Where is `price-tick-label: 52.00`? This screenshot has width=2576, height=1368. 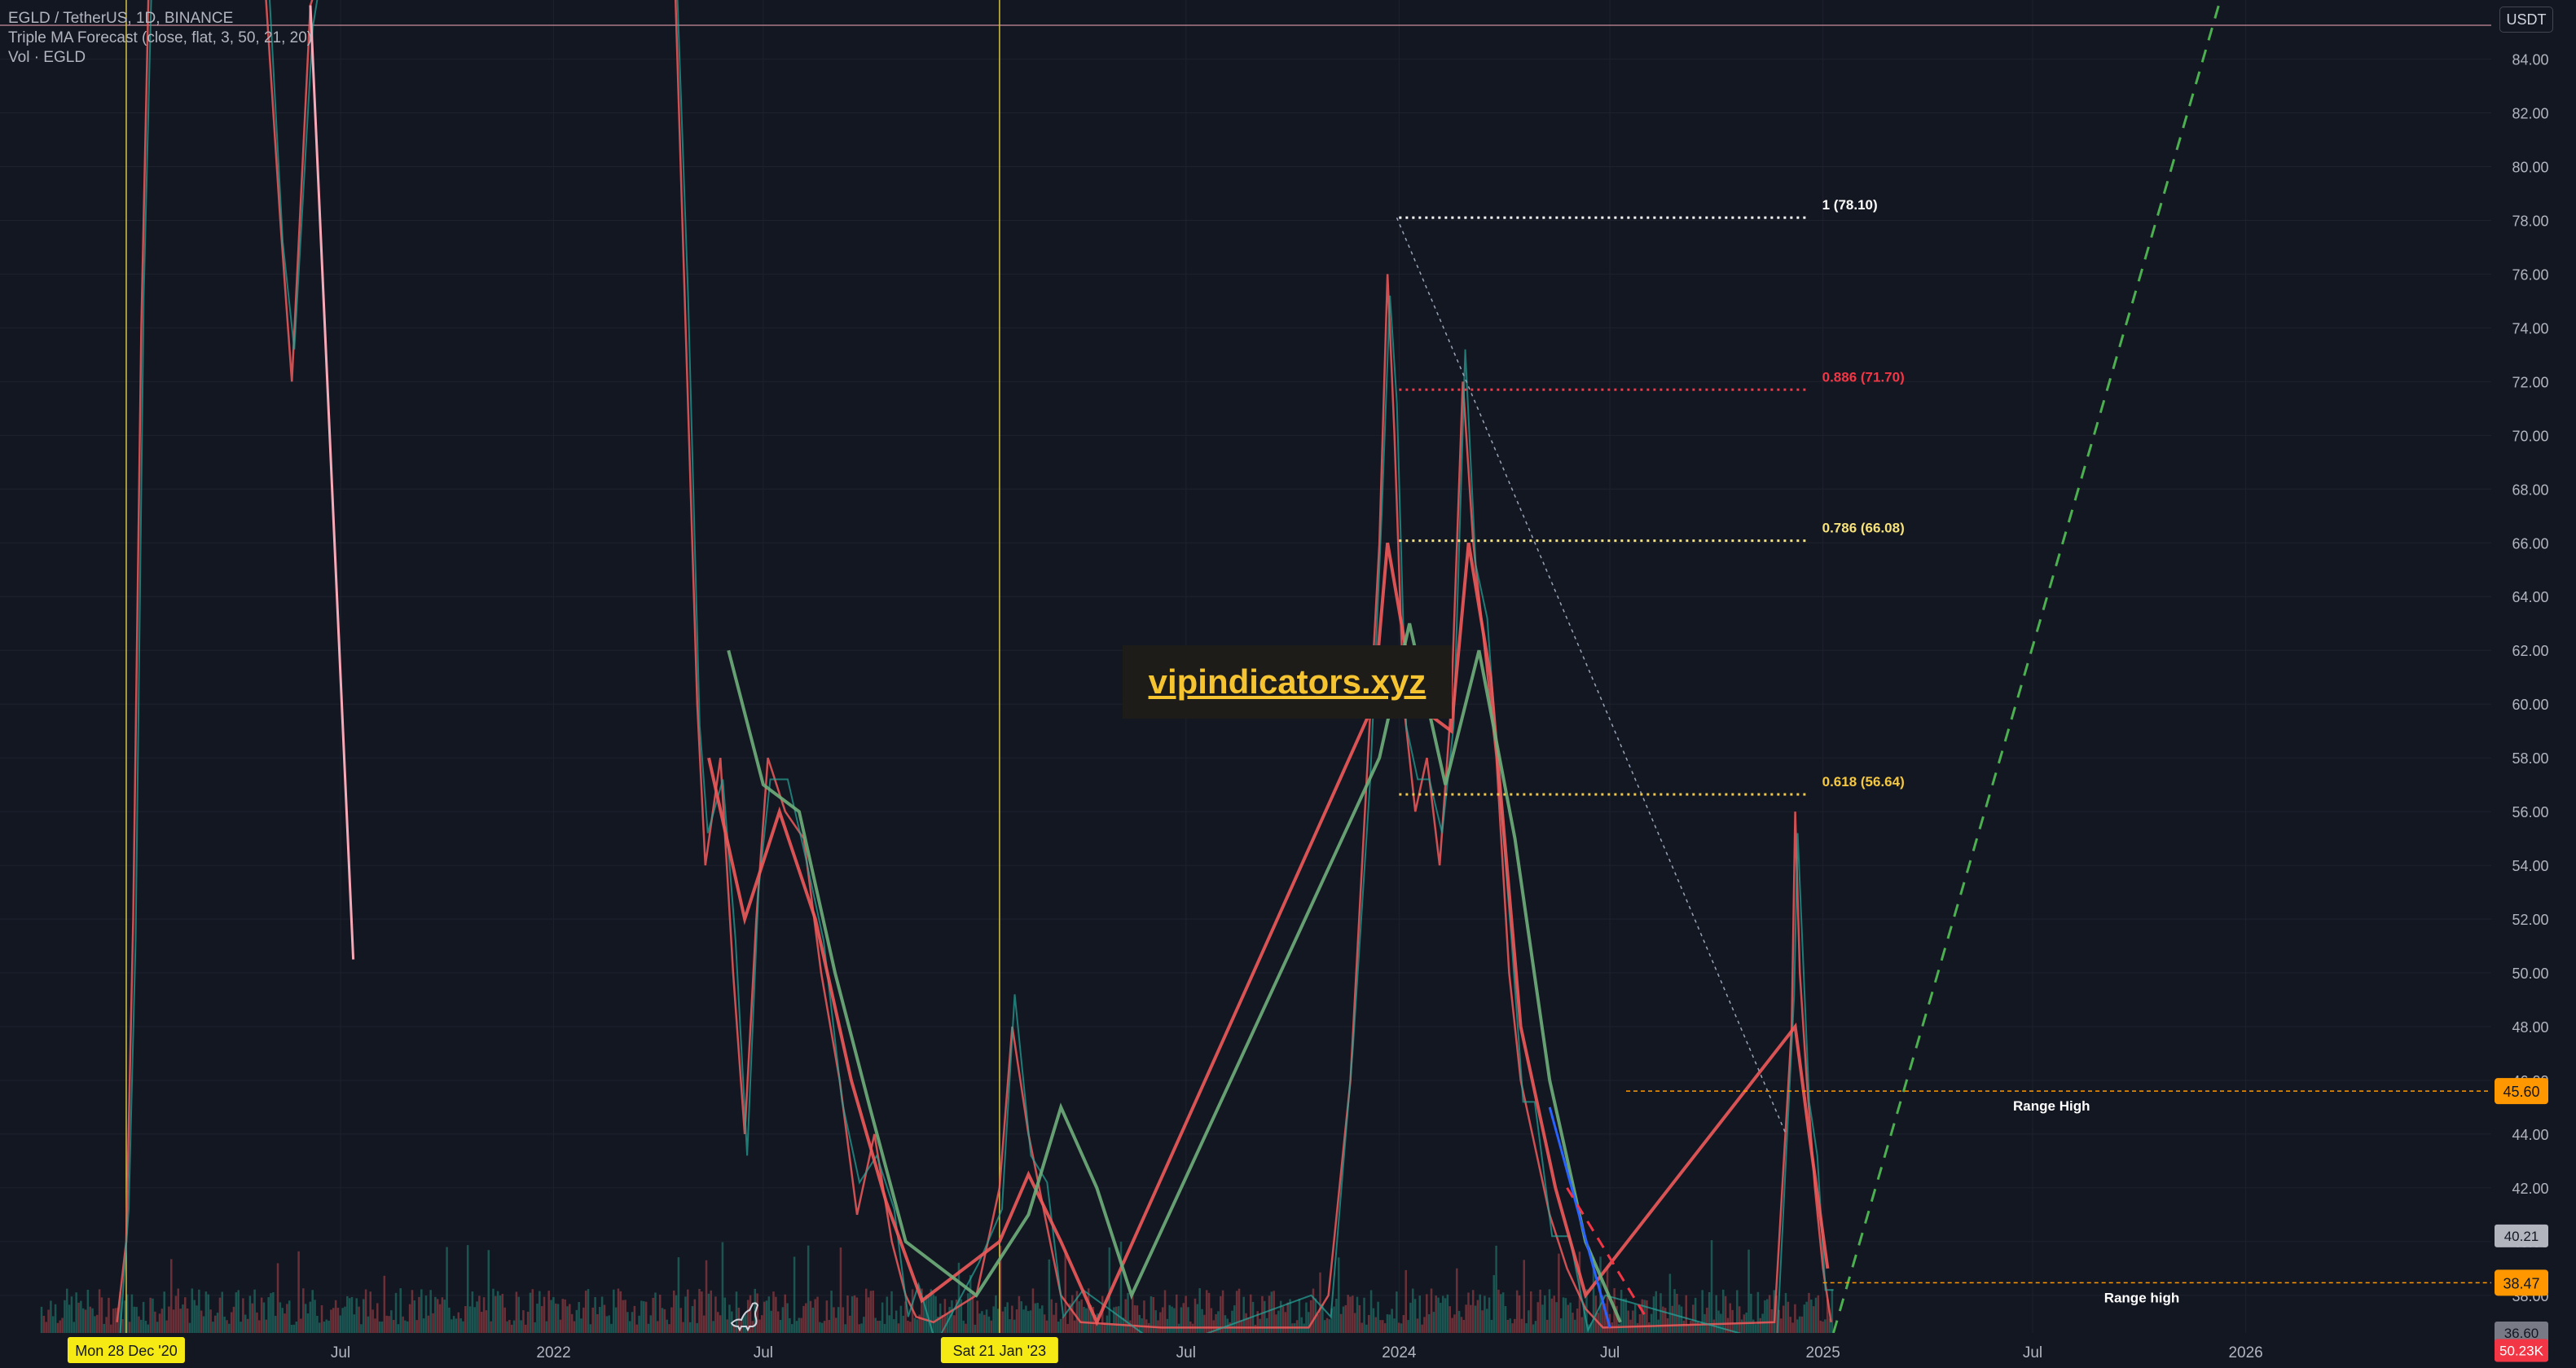 price-tick-label: 52.00 is located at coordinates (2530, 920).